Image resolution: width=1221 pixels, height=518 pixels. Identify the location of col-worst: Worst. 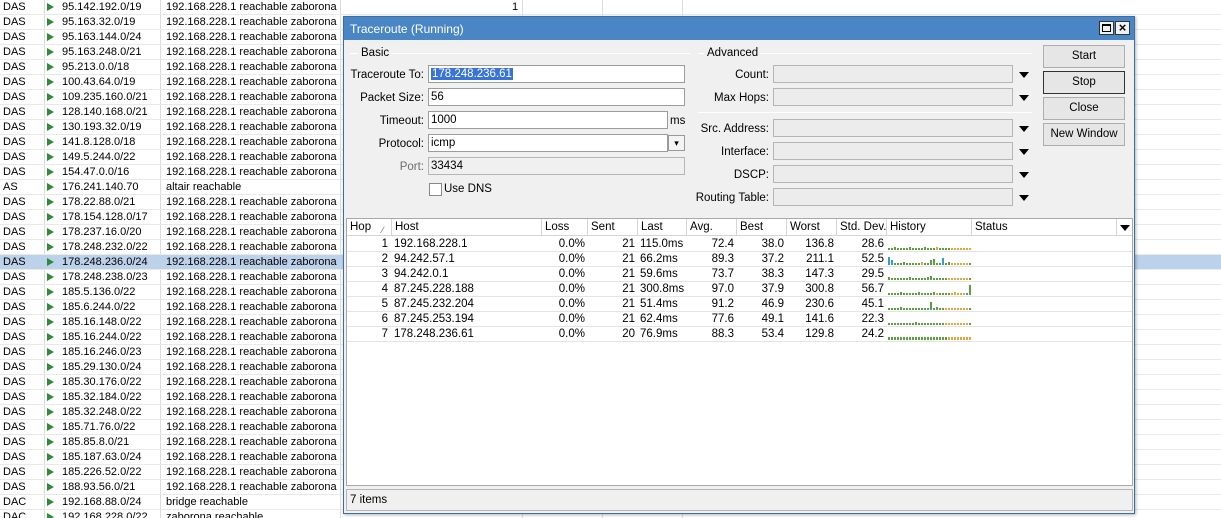
(812, 227).